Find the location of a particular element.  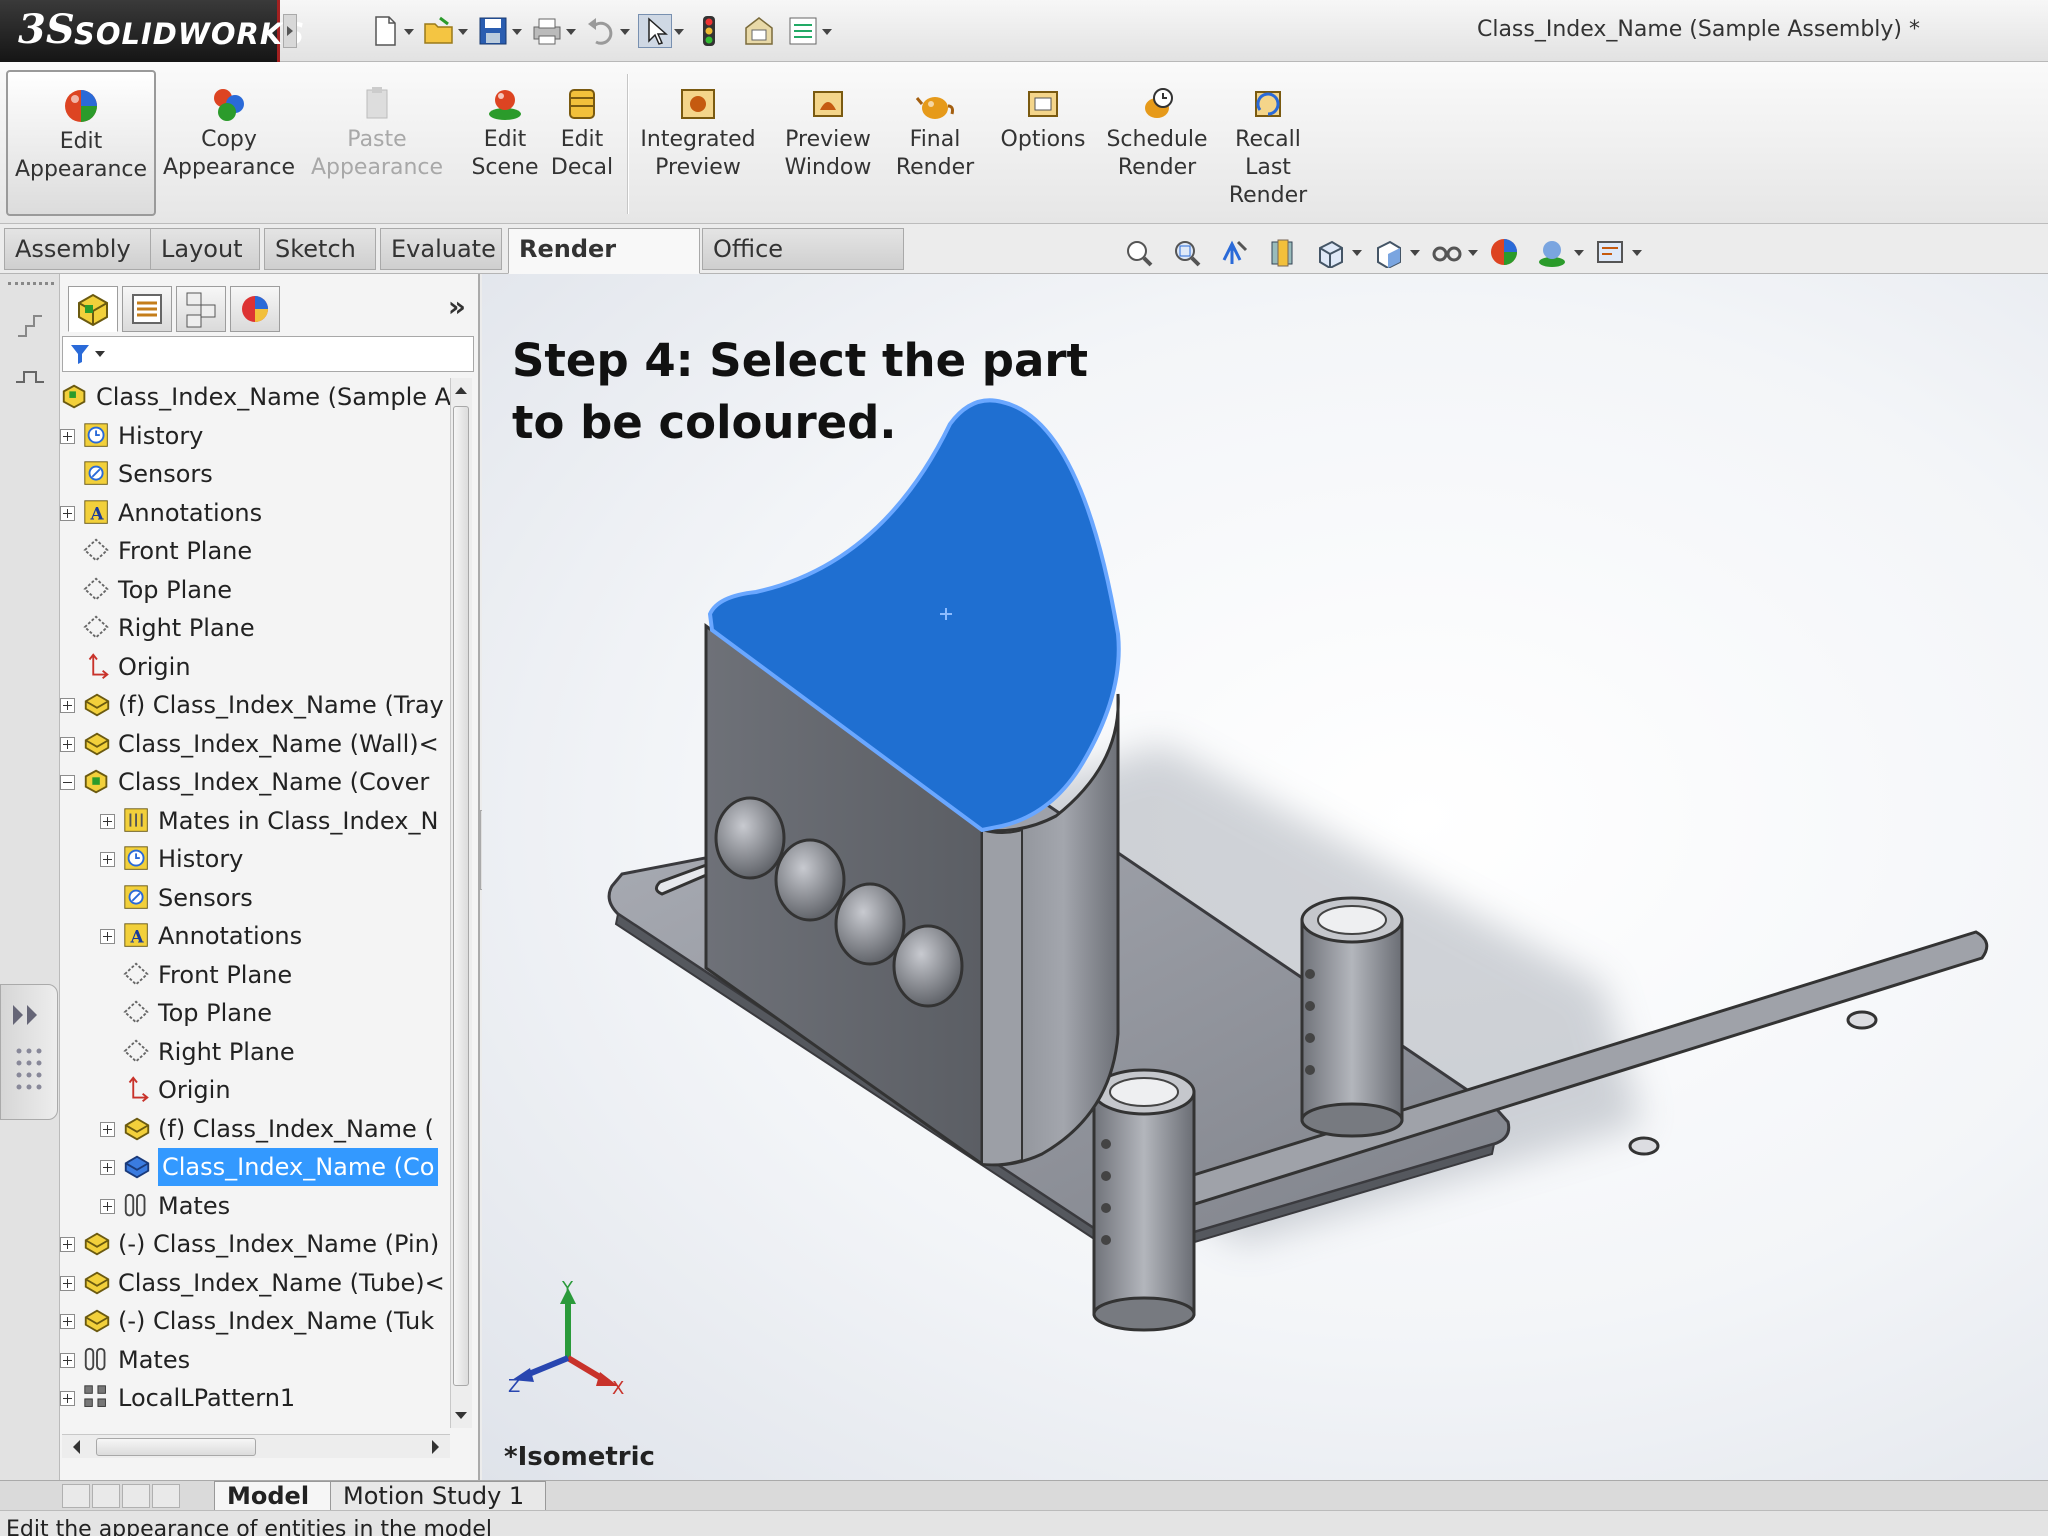

paste-appearance-button: Paste Appearance is located at coordinates (377, 126).